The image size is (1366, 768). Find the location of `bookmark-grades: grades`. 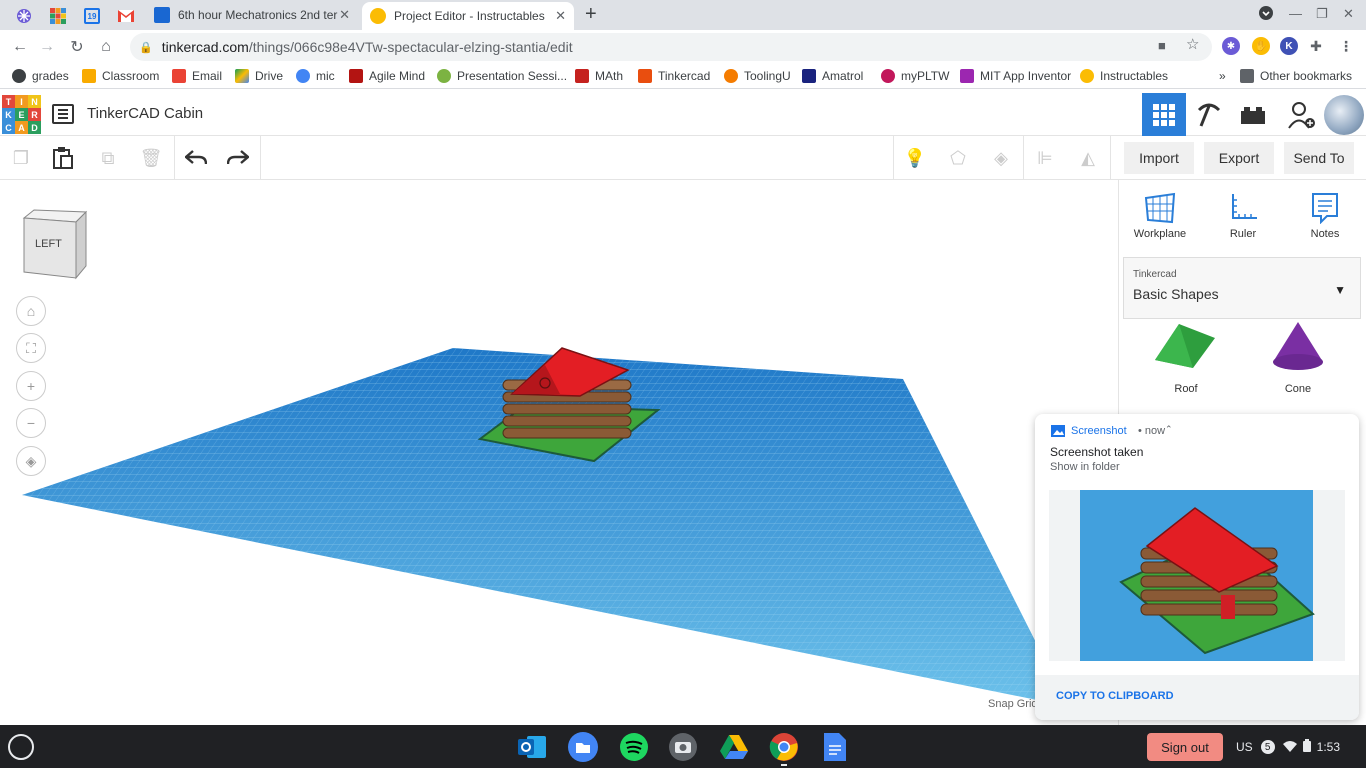

bookmark-grades: grades is located at coordinates (40, 76).